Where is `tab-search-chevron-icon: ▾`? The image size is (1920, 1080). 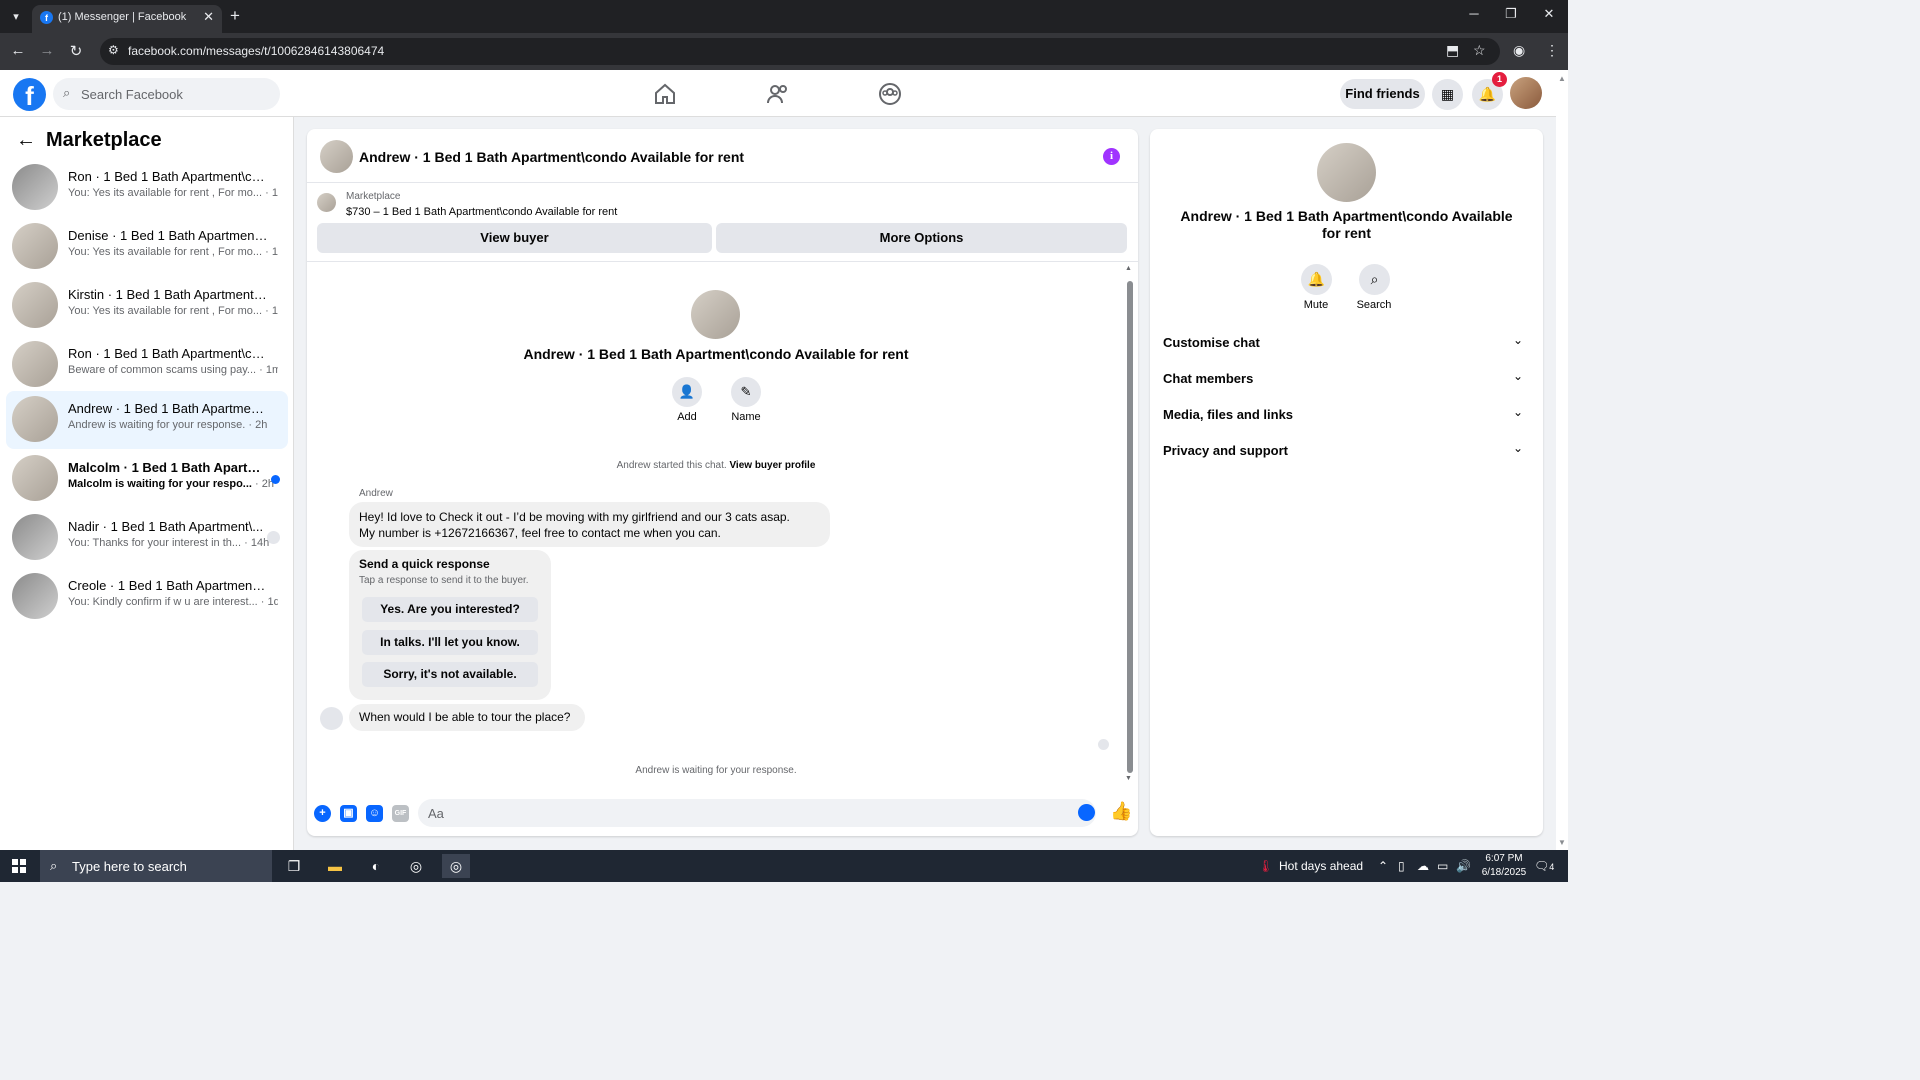
tab-search-chevron-icon: ▾ is located at coordinates (16, 17).